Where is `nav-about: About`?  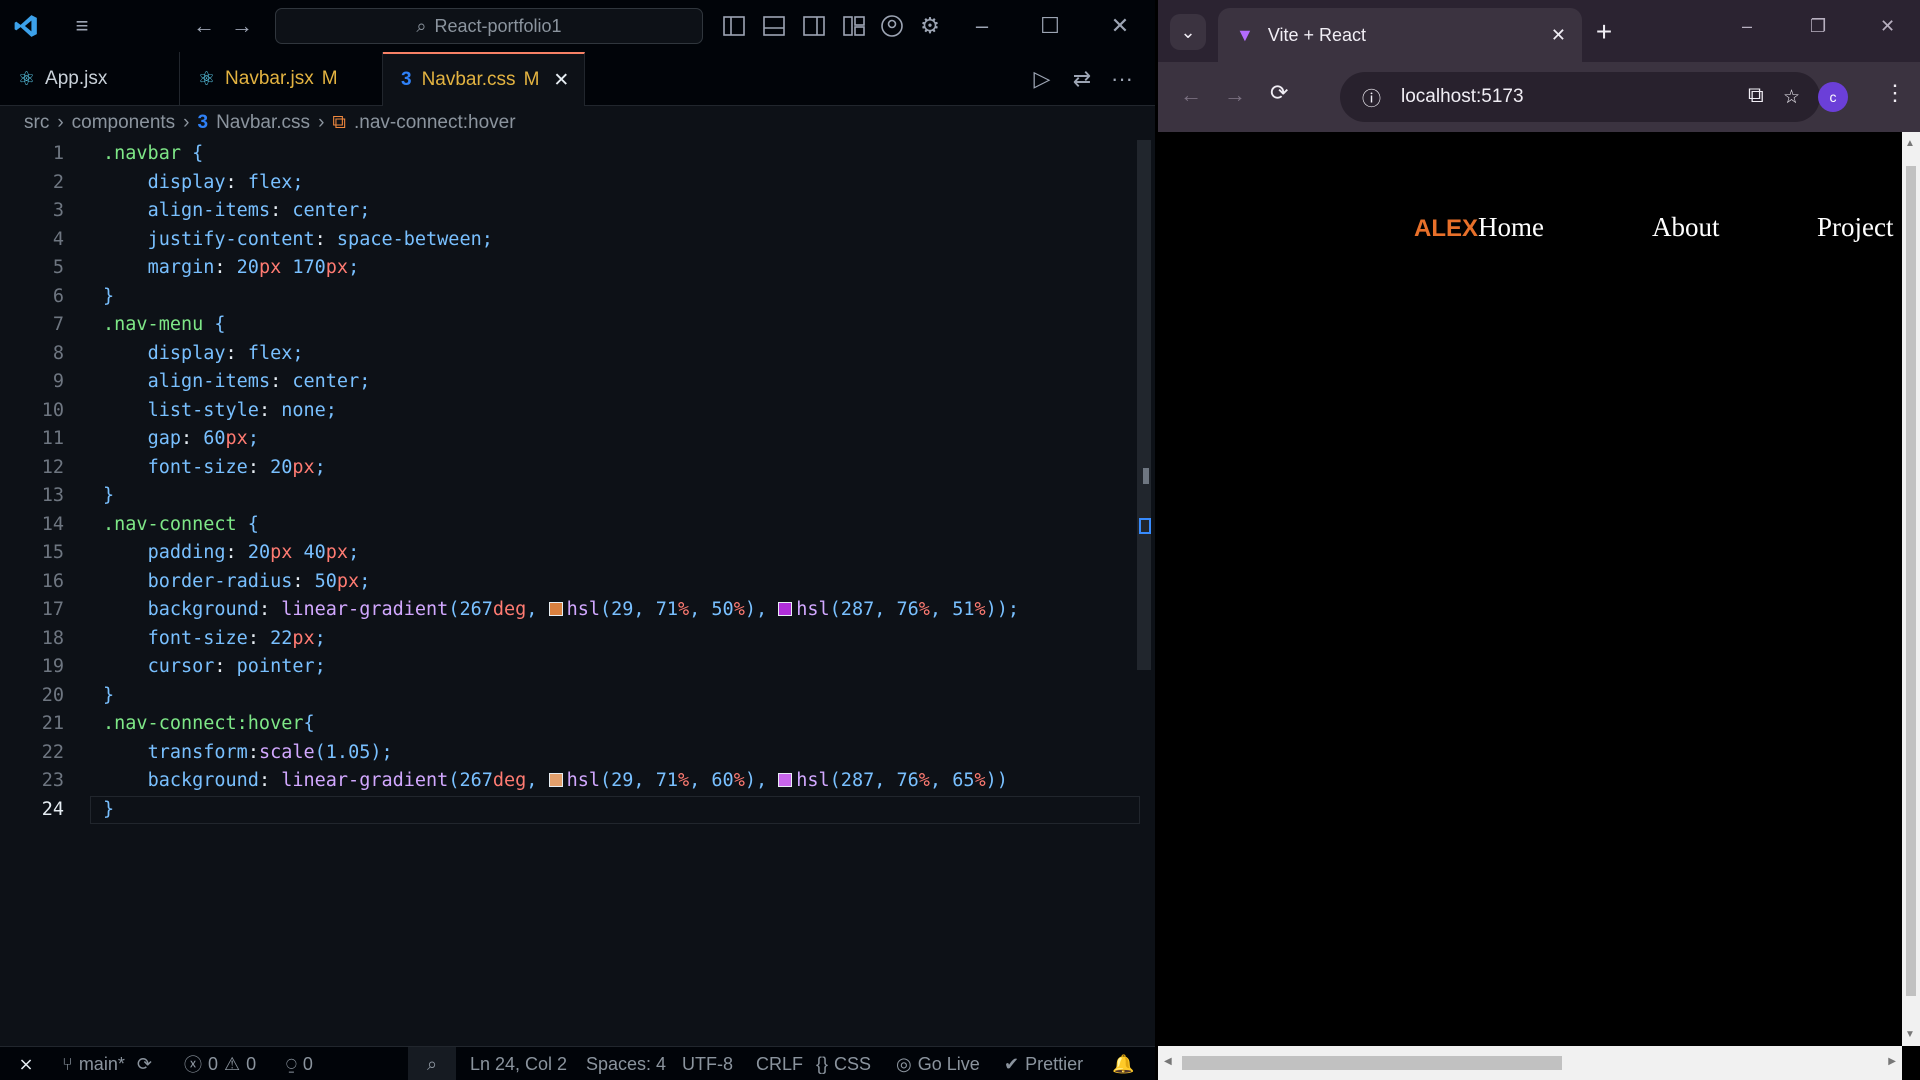
nav-about: About is located at coordinates (1686, 227).